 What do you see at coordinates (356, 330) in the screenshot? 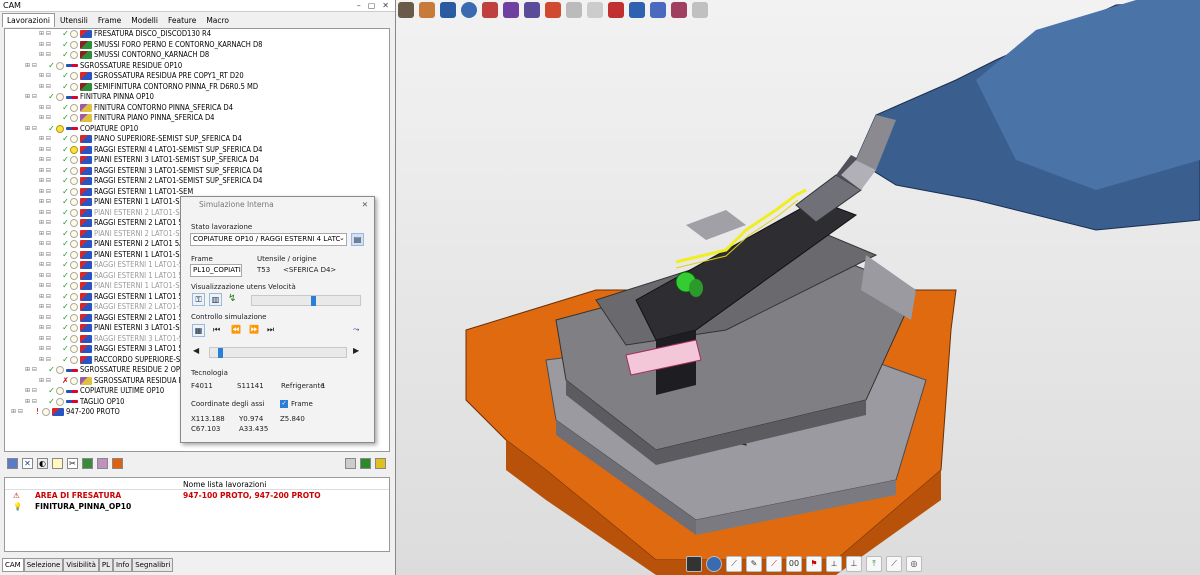
I see `step-icon: ⤳` at bounding box center [356, 330].